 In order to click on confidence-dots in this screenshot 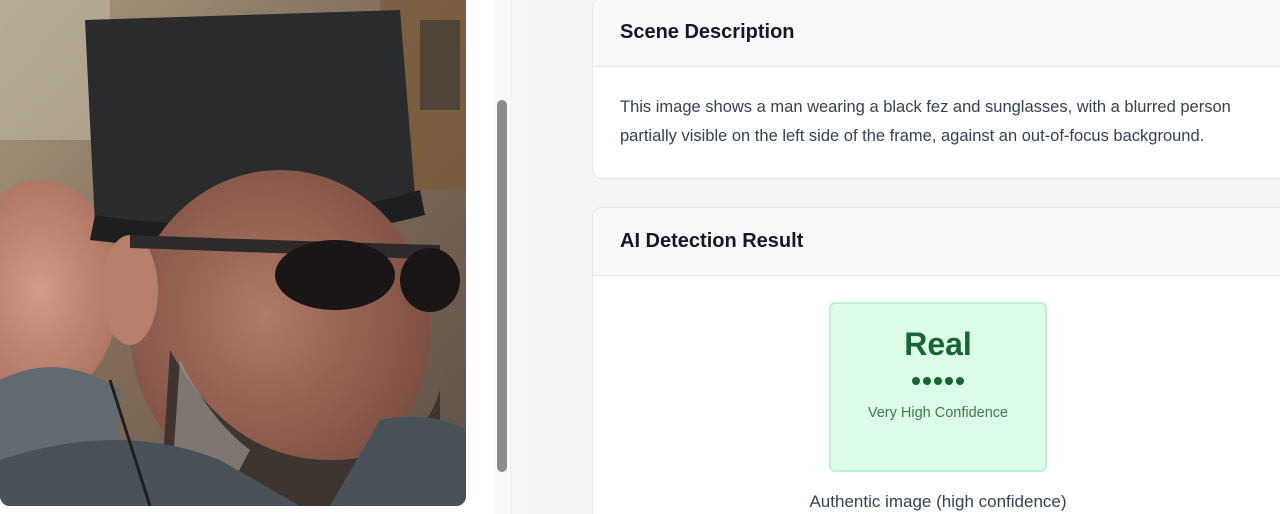, I will do `click(938, 381)`.